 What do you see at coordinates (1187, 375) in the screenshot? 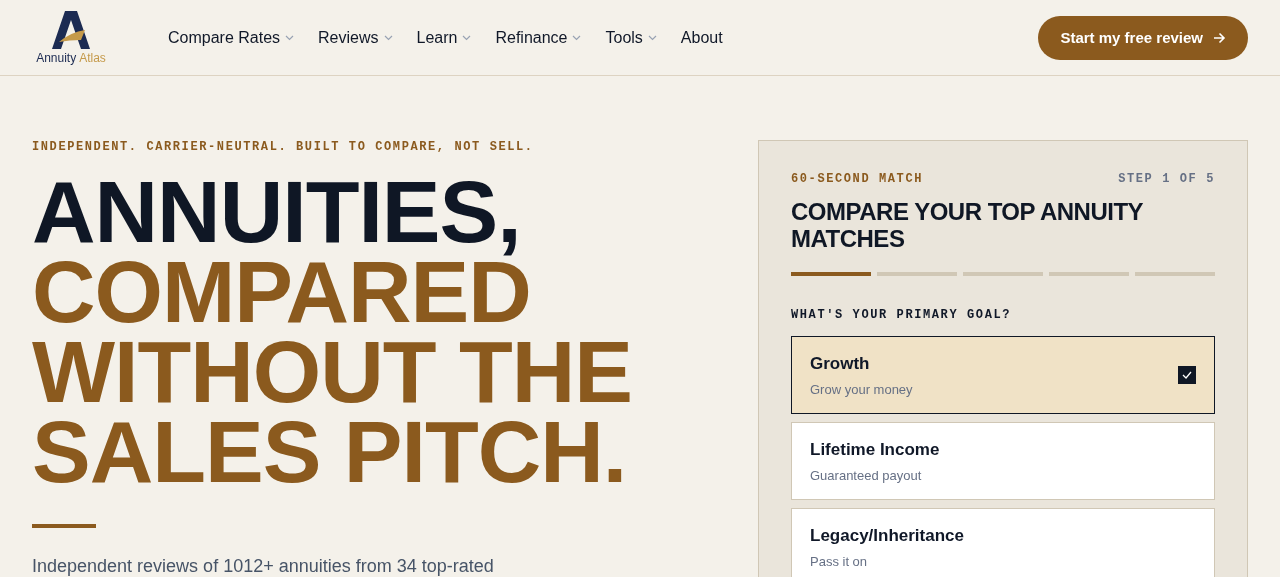
I see `checkmark-icon` at bounding box center [1187, 375].